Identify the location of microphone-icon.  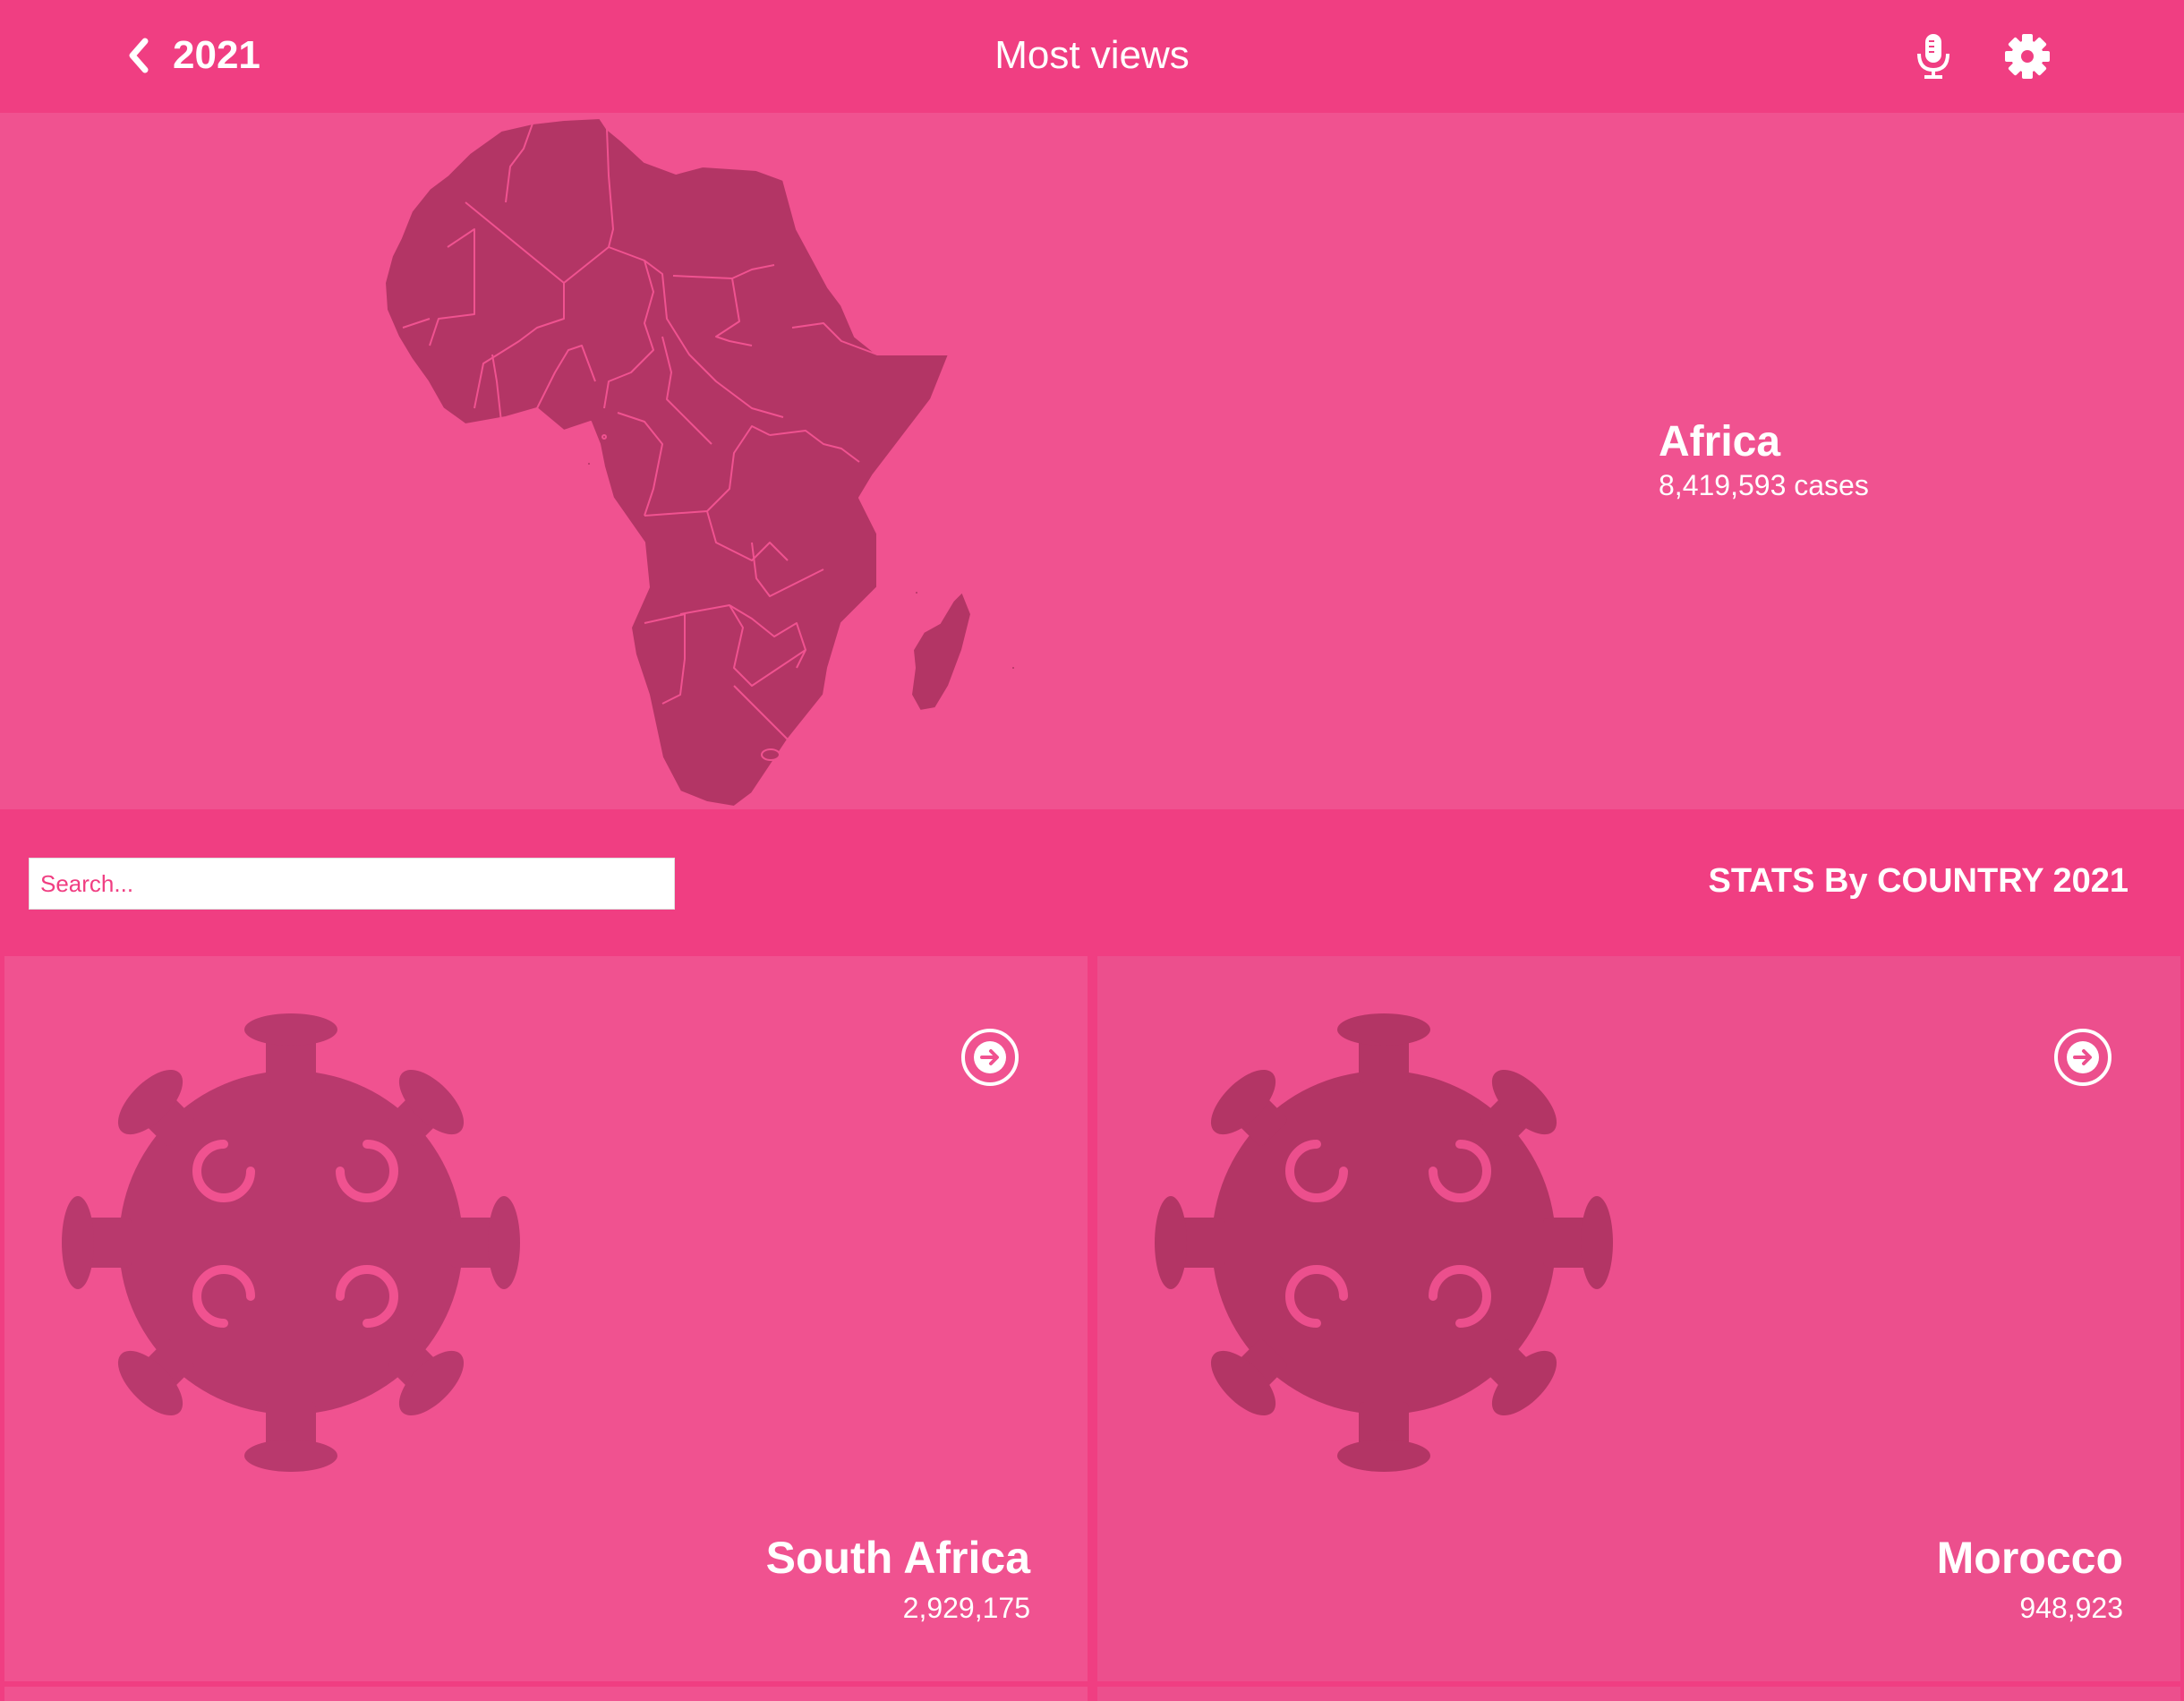
(1933, 57).